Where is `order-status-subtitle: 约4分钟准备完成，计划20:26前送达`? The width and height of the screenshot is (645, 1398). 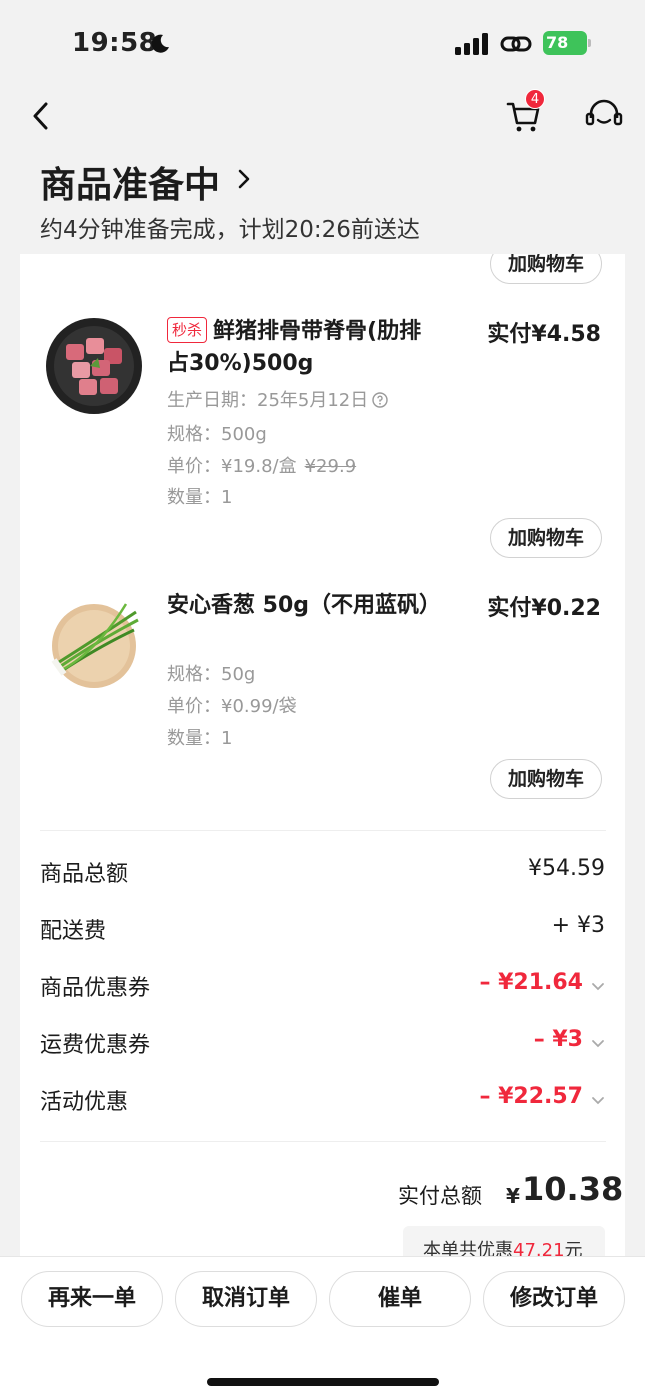 order-status-subtitle: 约4分钟准备完成，计划20:26前送达 is located at coordinates (230, 230).